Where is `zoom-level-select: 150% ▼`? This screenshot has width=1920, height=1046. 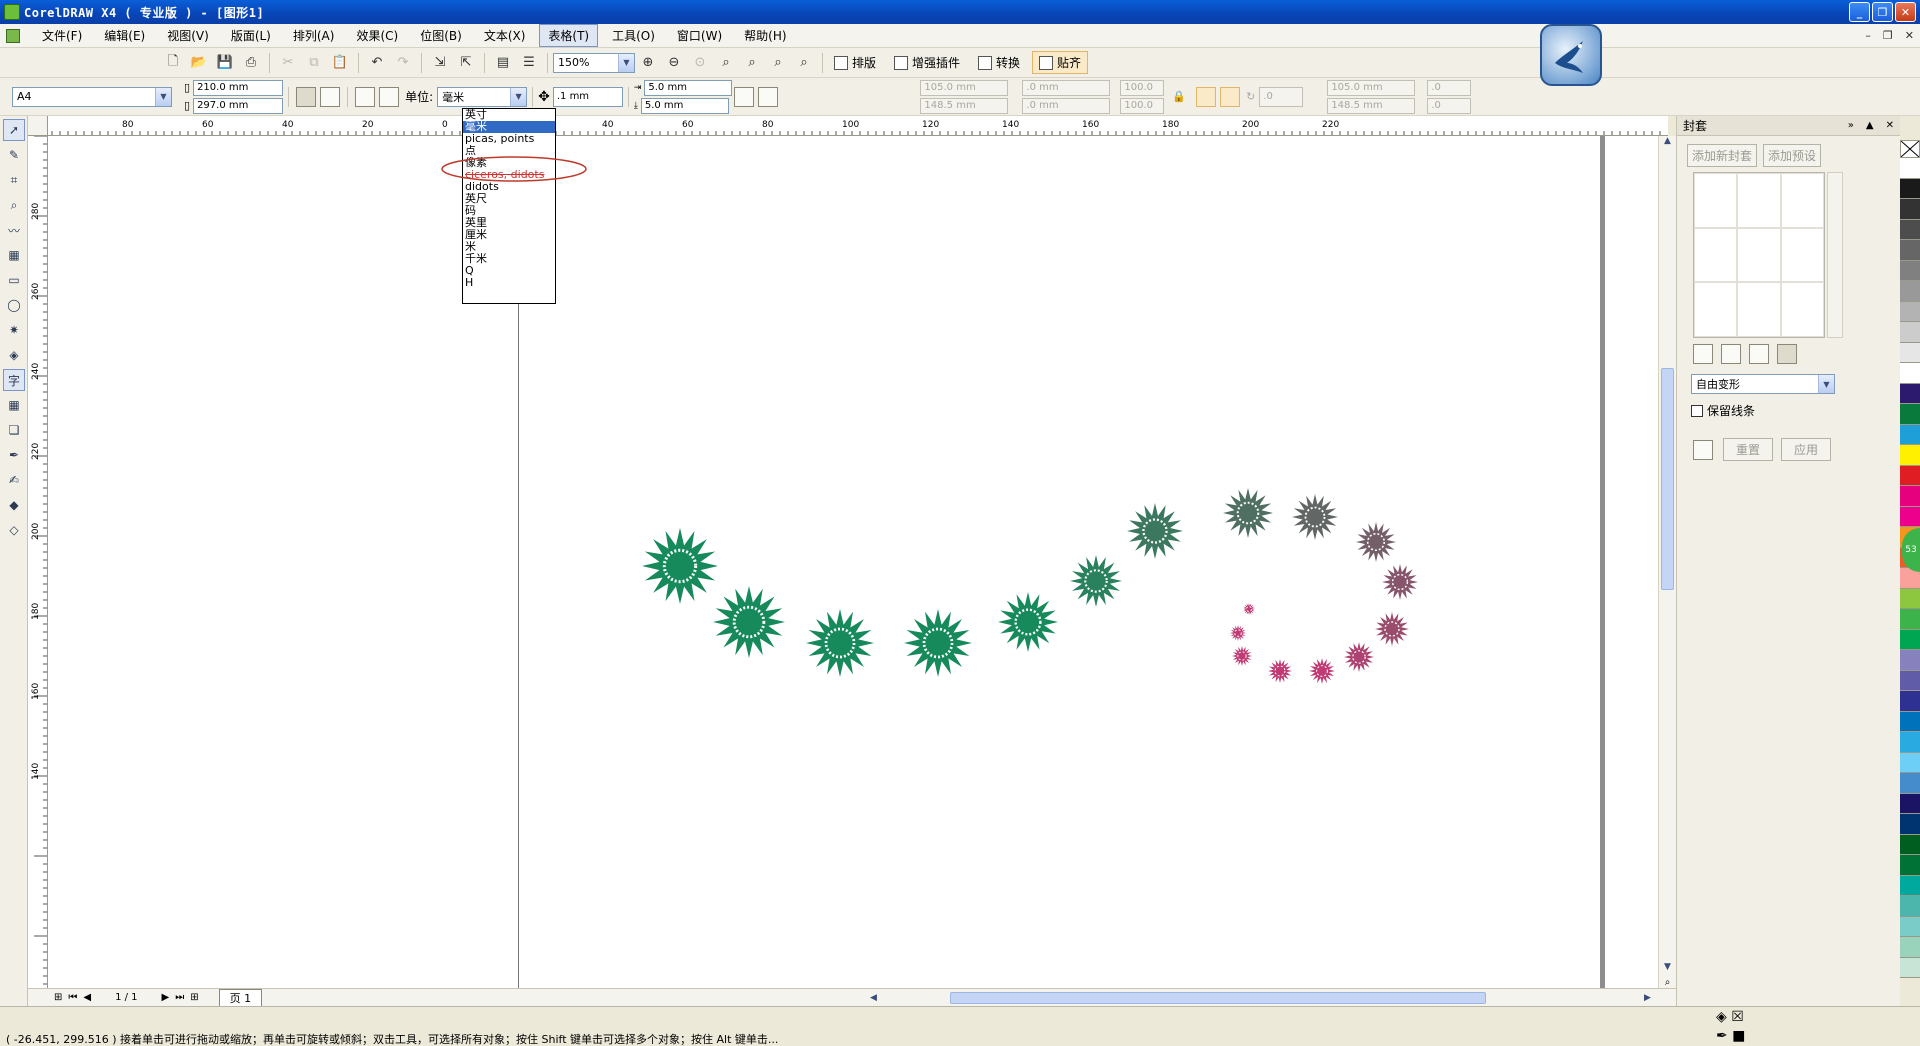
zoom-level-select: 150% ▼ is located at coordinates (594, 62).